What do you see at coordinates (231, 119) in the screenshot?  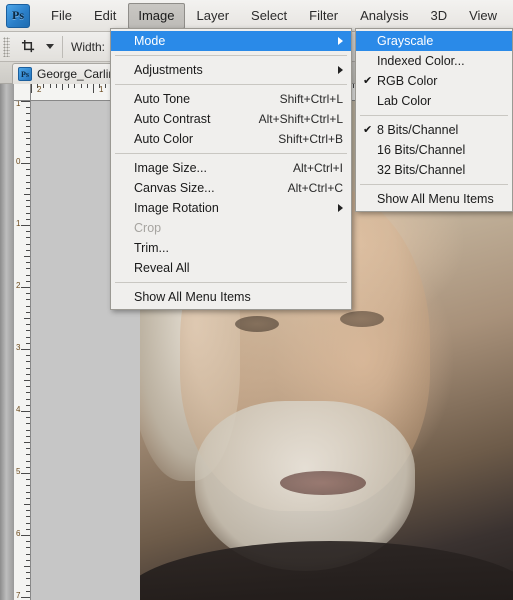 I see `menu-item-auto-contrast: Auto Contrast Alt+Shift+Ctrl+L` at bounding box center [231, 119].